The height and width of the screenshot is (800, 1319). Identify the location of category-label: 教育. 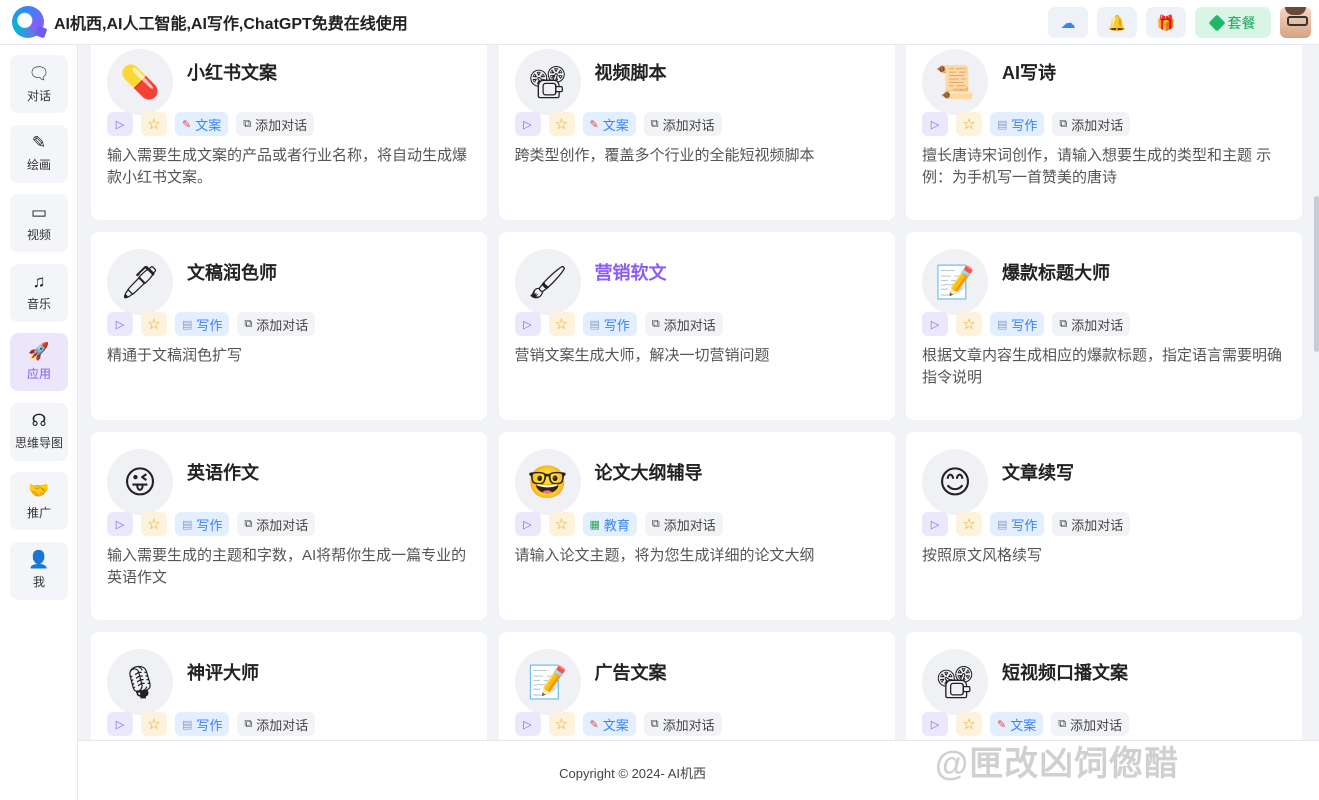
(616, 525).